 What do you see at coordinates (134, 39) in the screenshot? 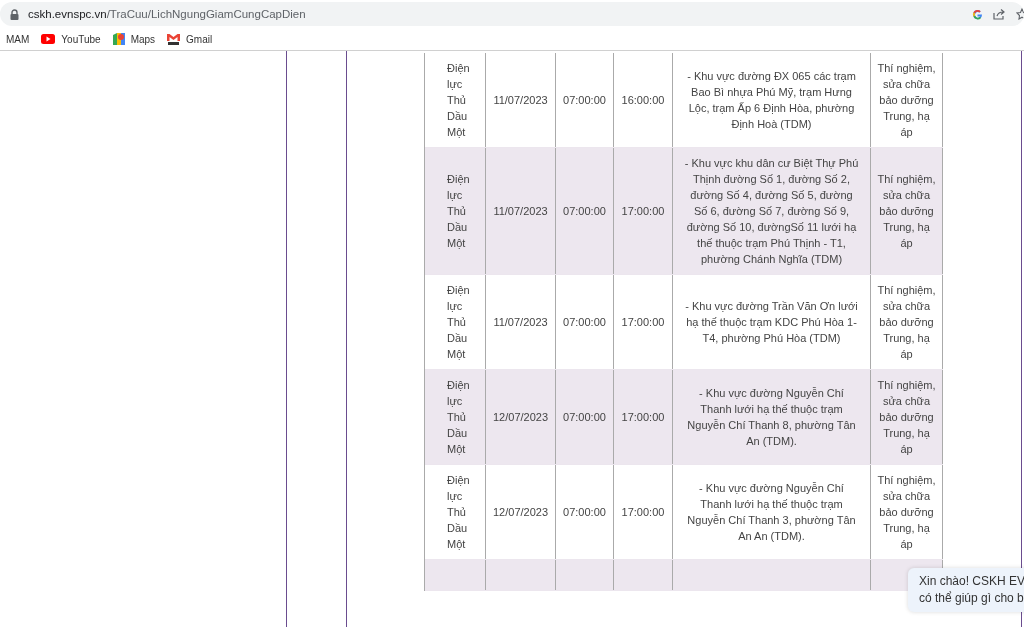
I see `bookmark: Maps` at bounding box center [134, 39].